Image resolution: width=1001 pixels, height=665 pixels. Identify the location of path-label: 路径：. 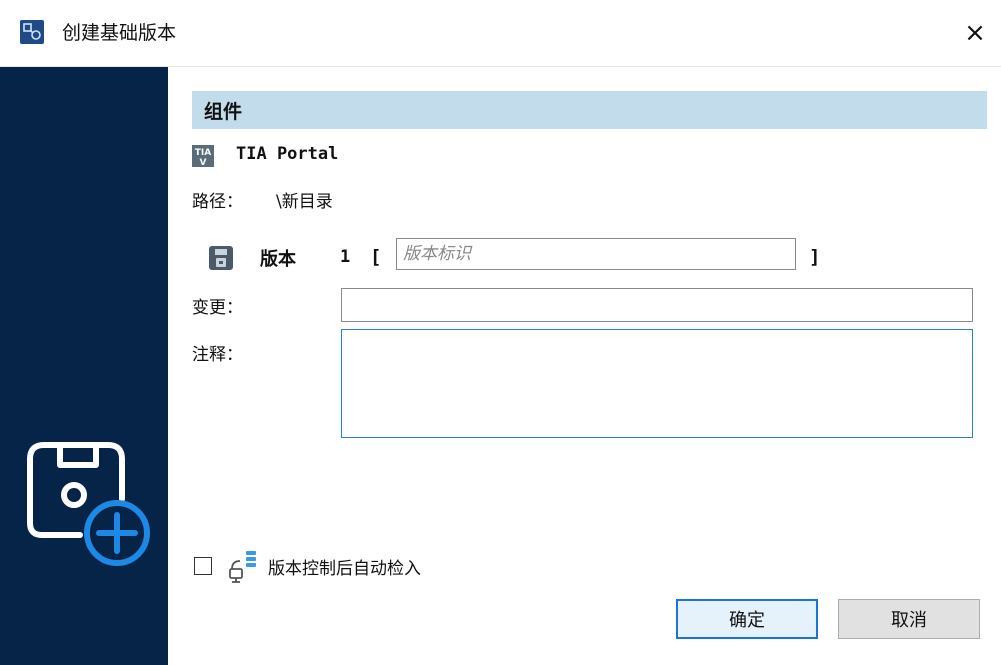
(217, 202).